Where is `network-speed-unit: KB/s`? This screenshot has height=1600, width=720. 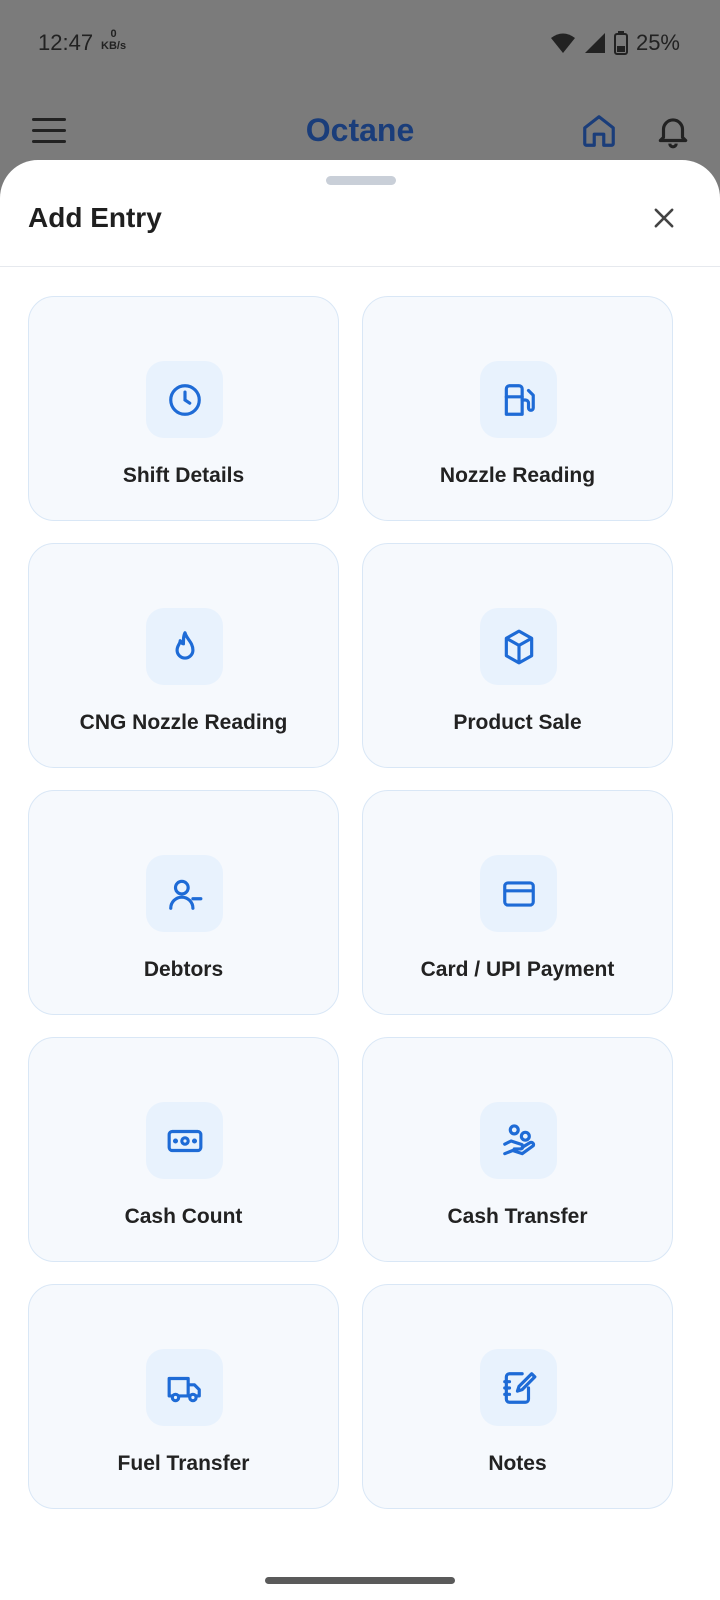
network-speed-unit: KB/s is located at coordinates (114, 46).